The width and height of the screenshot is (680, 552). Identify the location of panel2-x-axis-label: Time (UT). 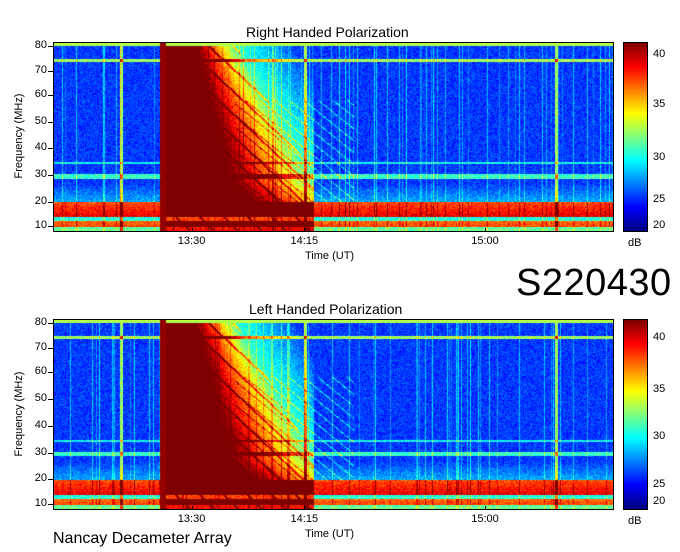
(330, 534).